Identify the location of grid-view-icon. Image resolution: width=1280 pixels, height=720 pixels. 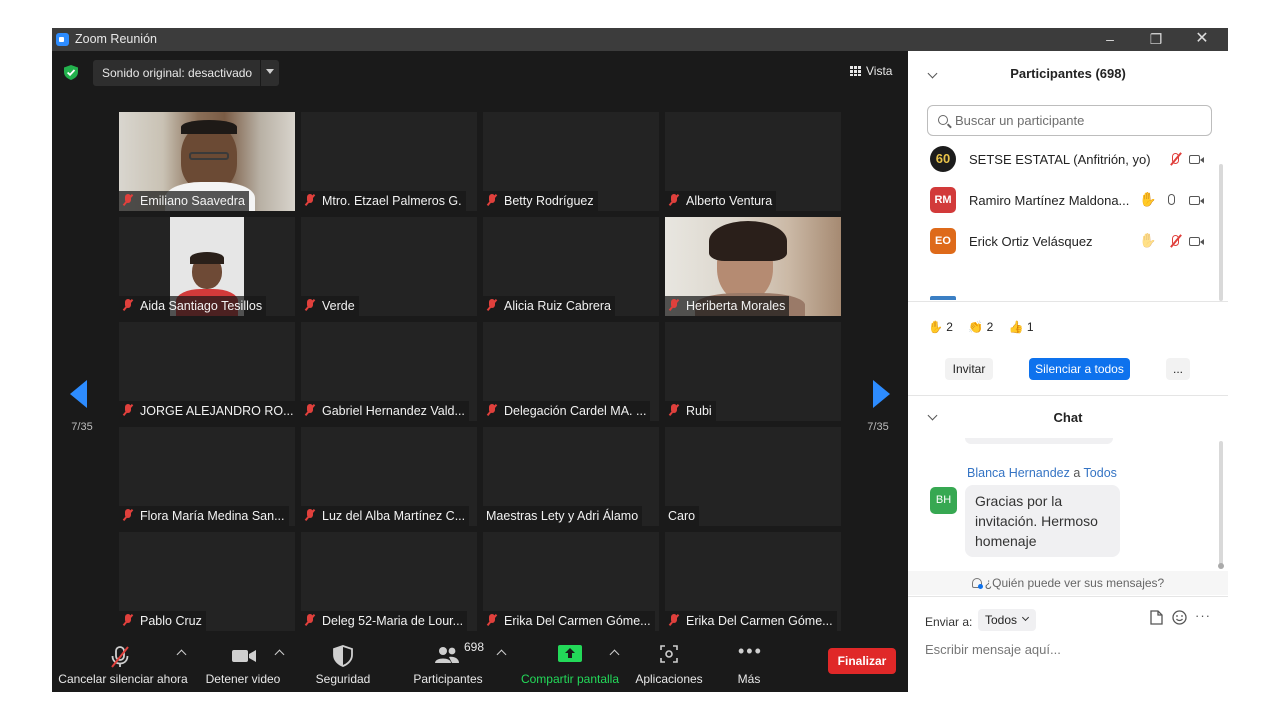
(855, 71).